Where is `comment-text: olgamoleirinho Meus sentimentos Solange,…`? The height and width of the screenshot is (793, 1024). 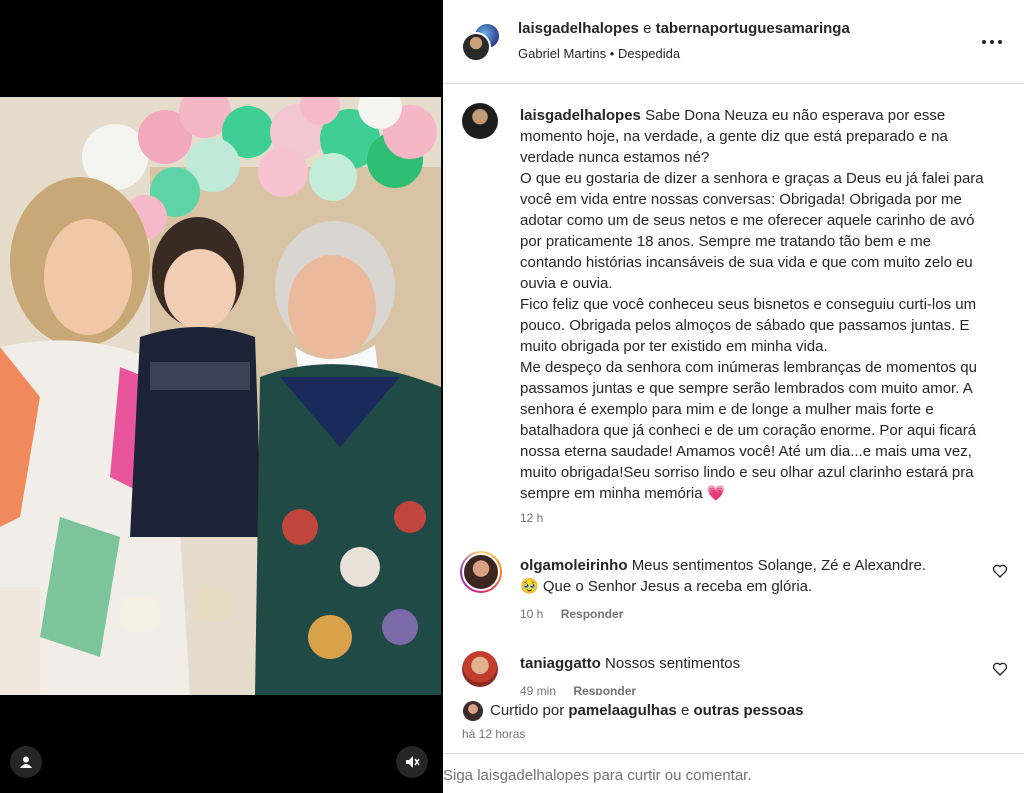 comment-text: olgamoleirinho Meus sentimentos Solange,… is located at coordinates (740, 576).